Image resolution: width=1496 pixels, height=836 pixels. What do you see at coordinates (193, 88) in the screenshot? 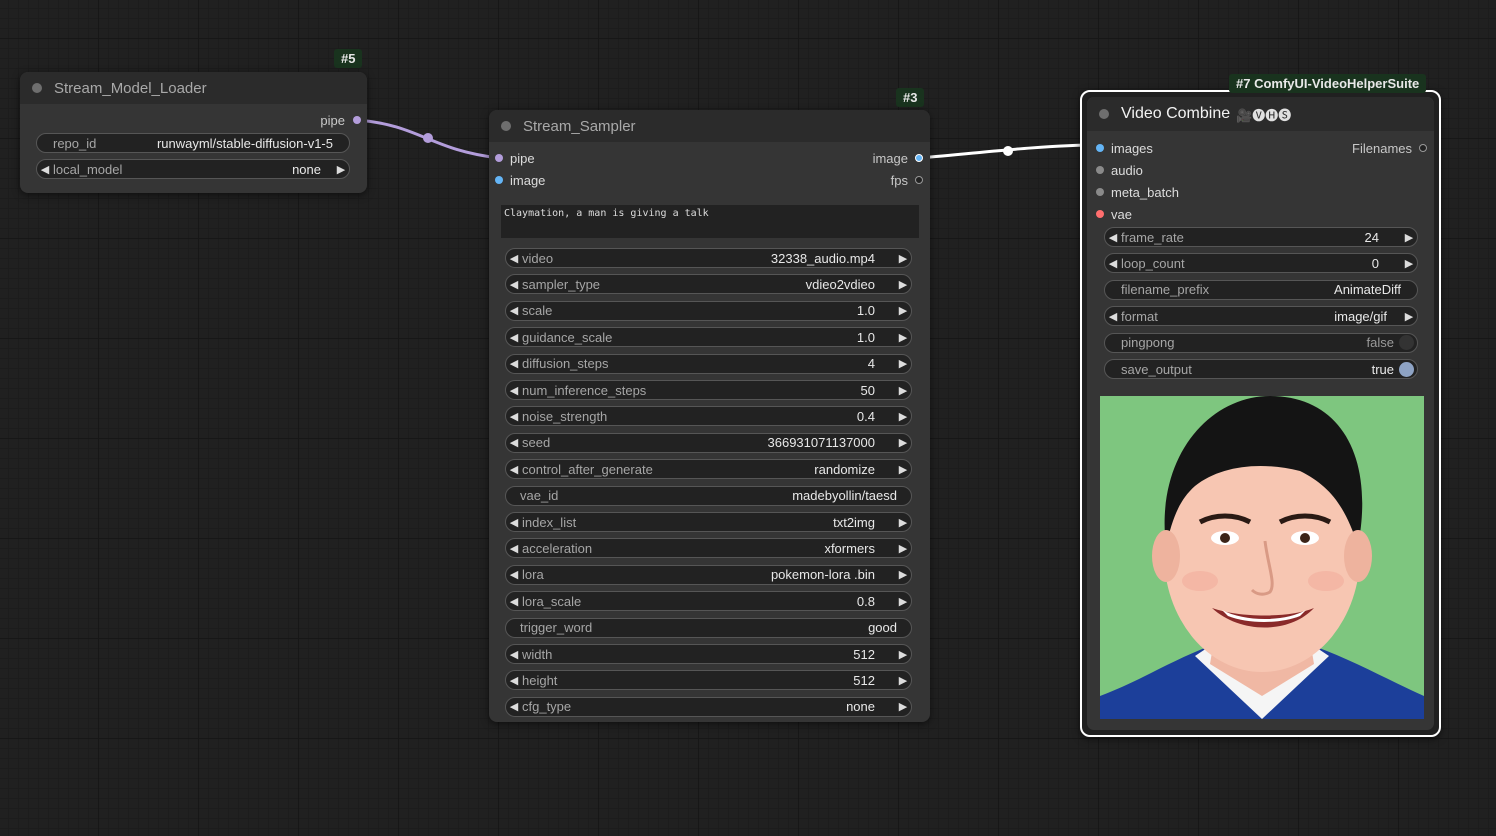
I see `loader-node-header: Stream_Model_Loader` at bounding box center [193, 88].